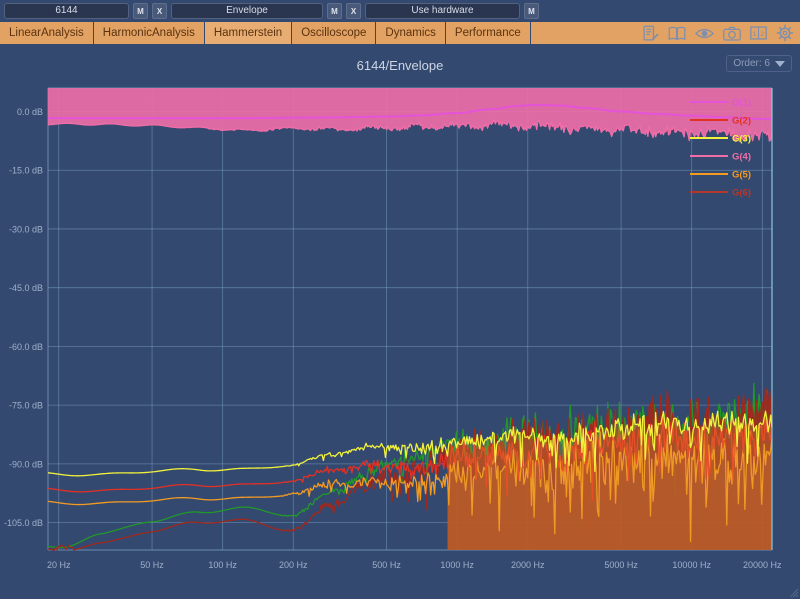 This screenshot has width=800, height=599. I want to click on tab-performance: Performance, so click(488, 33).